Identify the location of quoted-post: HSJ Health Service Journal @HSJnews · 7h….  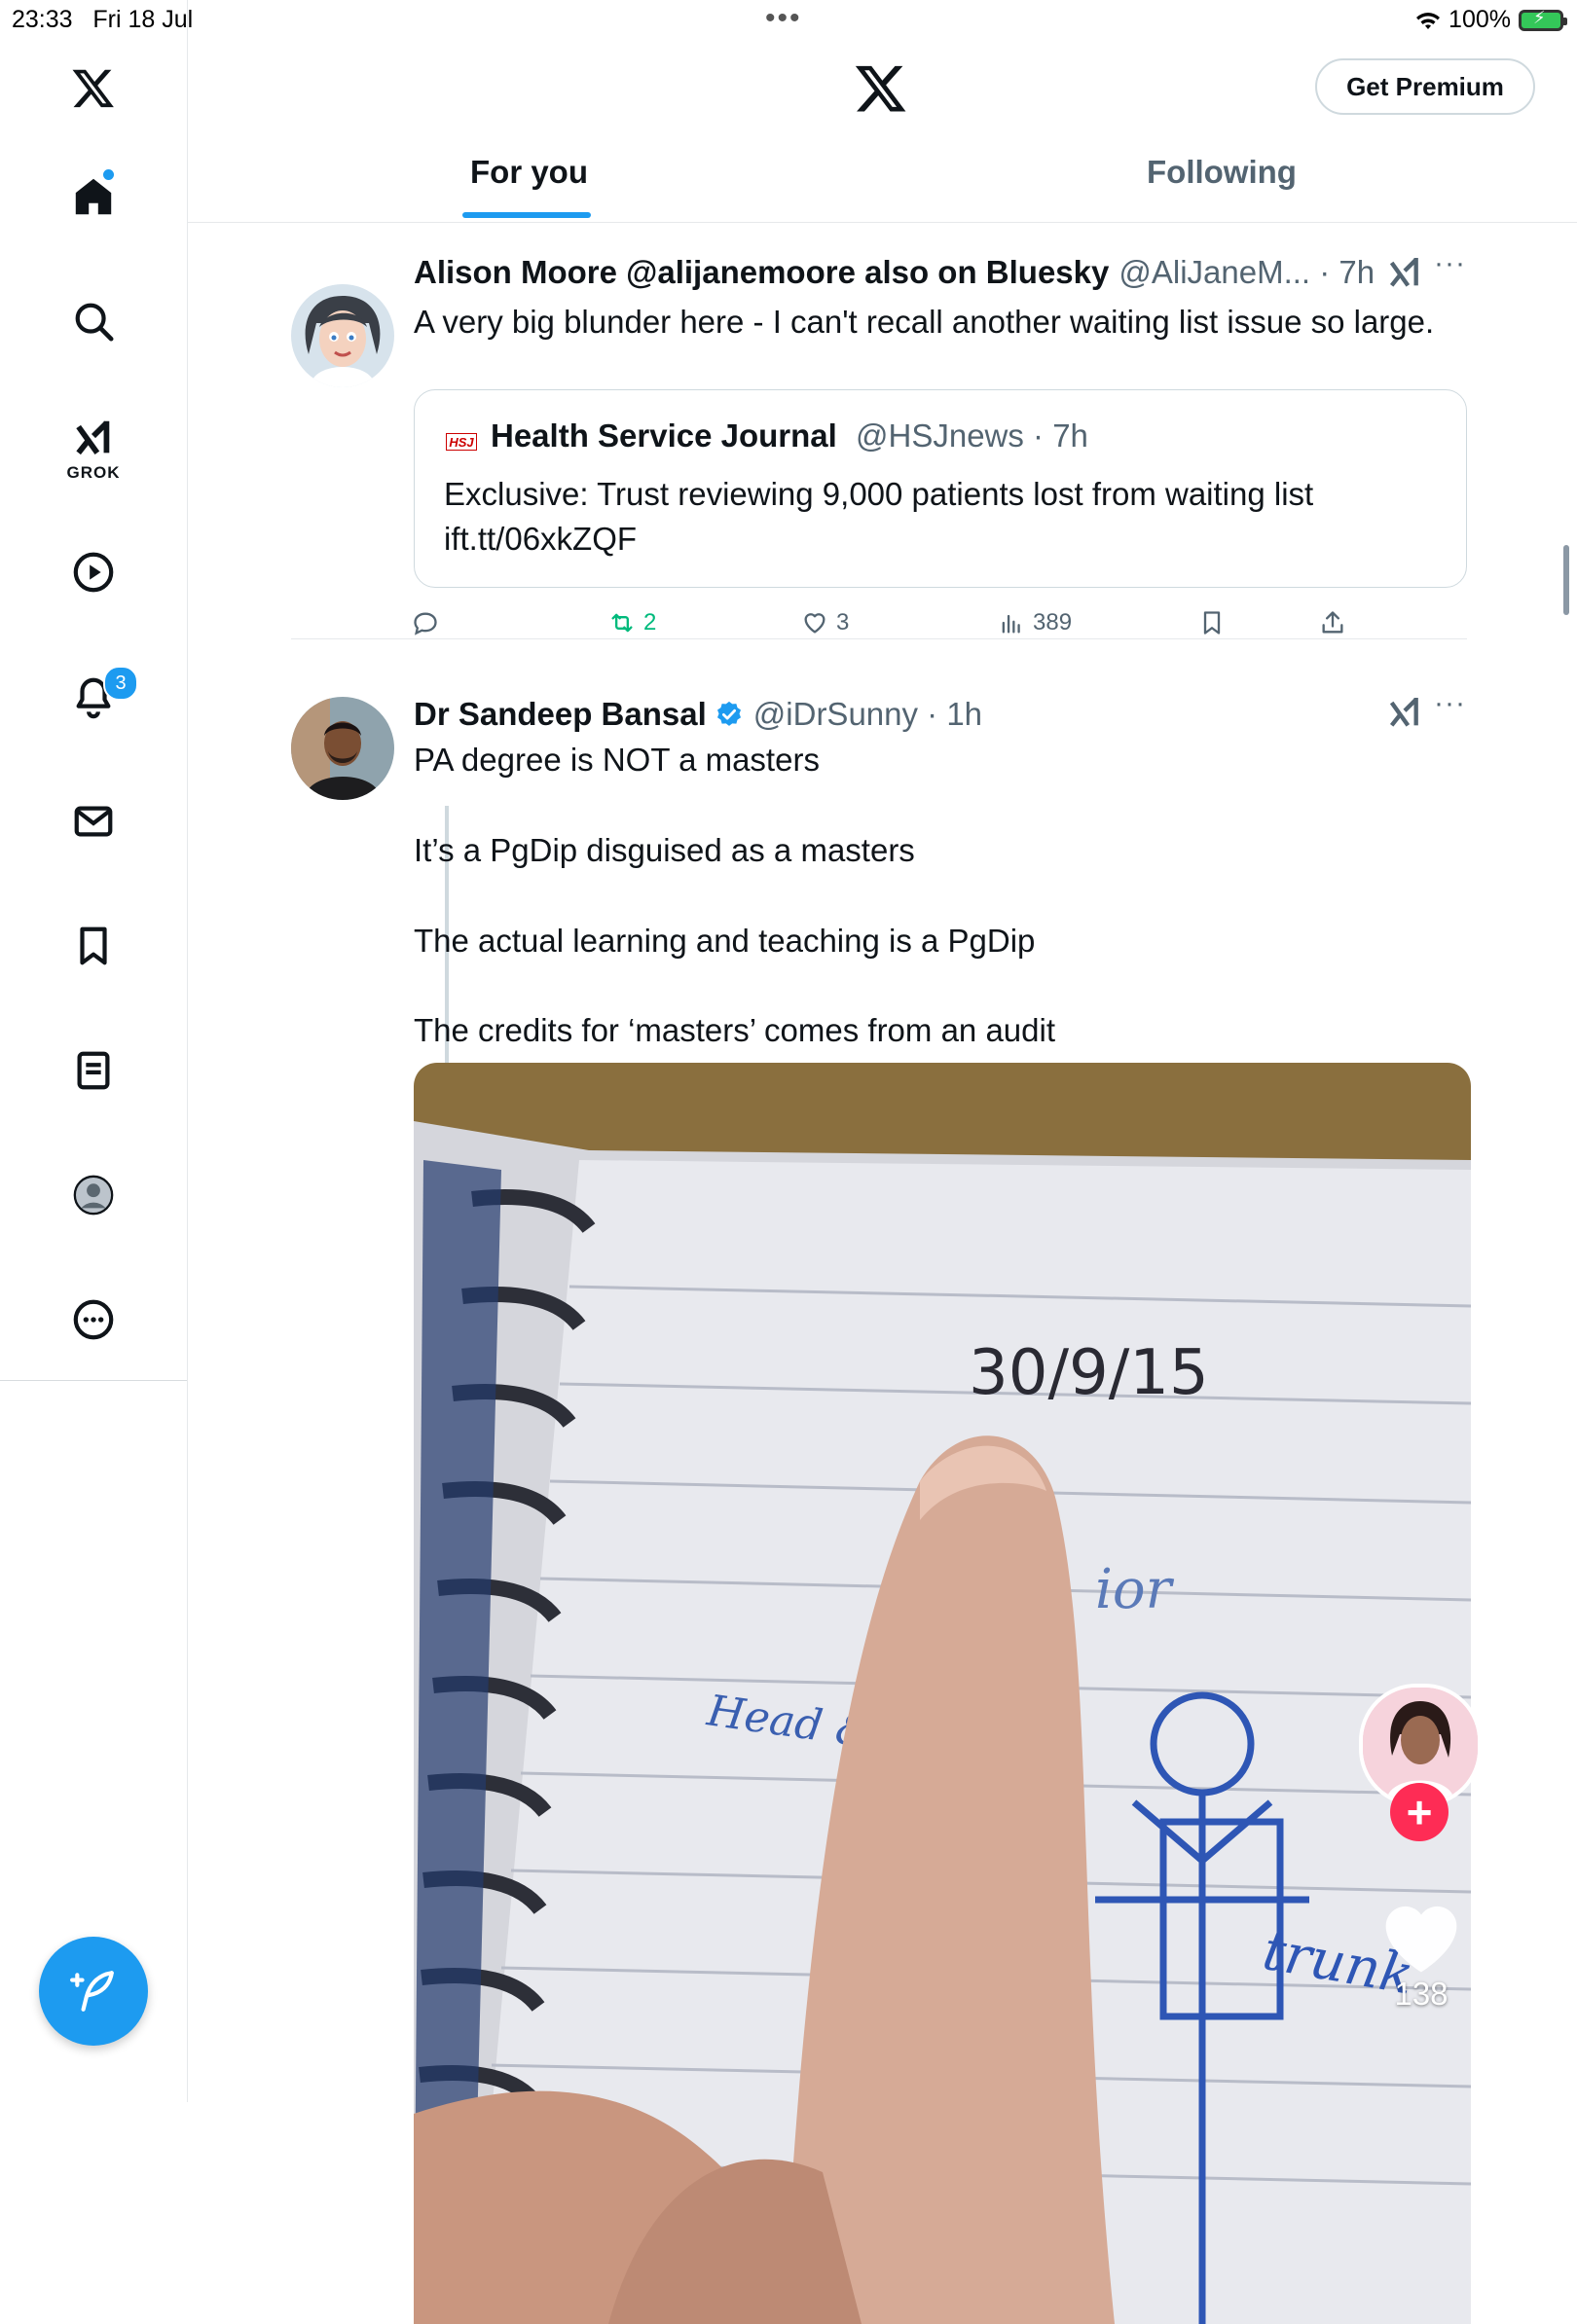
(940, 488).